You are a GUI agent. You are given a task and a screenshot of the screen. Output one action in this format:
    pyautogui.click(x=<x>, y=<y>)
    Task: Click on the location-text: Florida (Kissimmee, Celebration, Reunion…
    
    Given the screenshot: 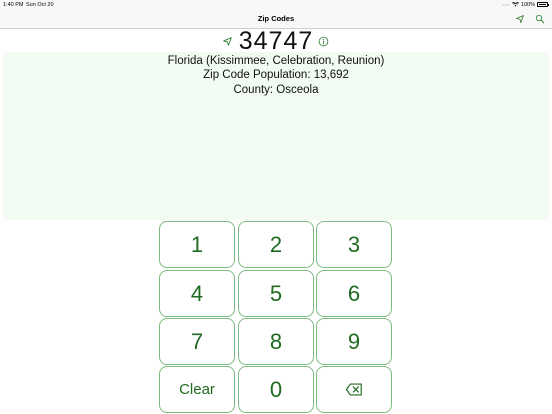 What is the action you would take?
    pyautogui.click(x=276, y=61)
    